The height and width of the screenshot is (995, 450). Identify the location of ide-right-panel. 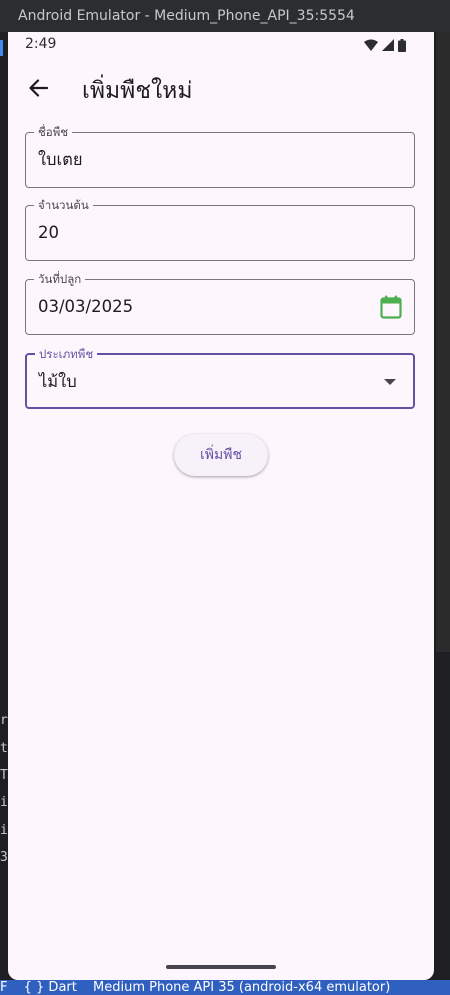
(443, 342).